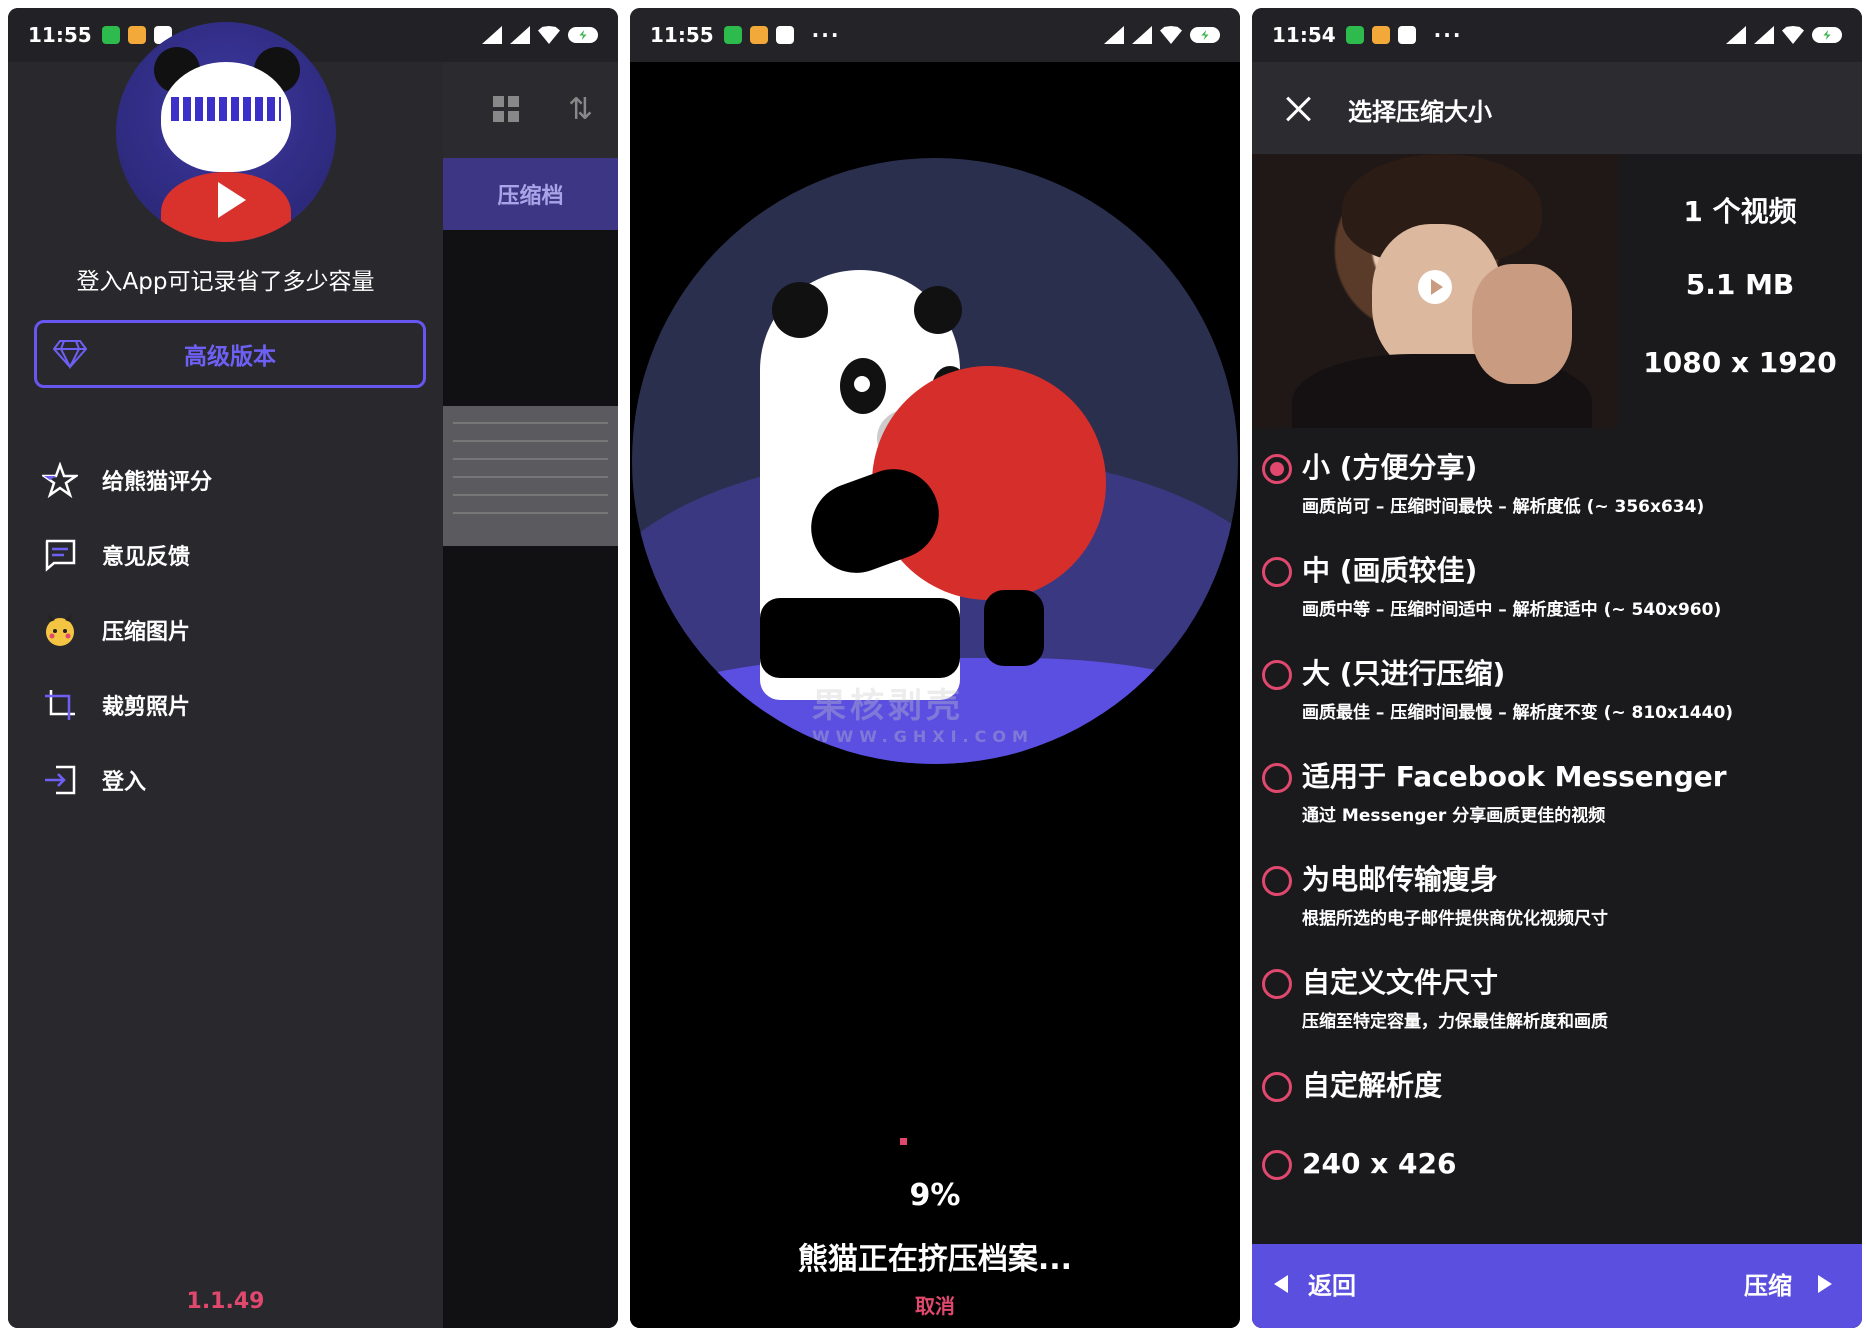  Describe the element at coordinates (1557, 1286) in the screenshot. I see `bottom-action-bar: 返回 压缩` at that location.